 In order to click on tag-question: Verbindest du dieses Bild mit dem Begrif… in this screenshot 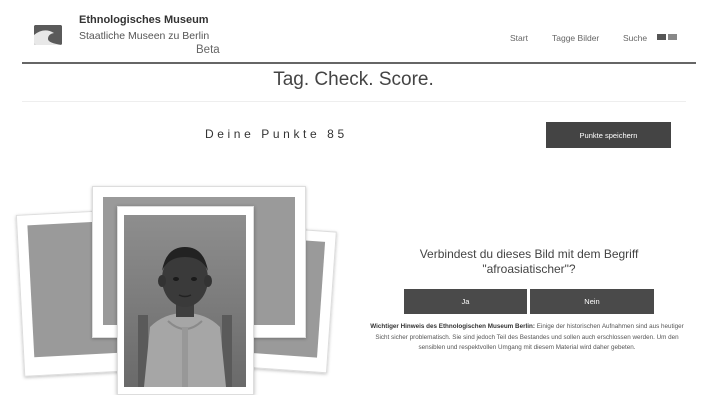, I will do `click(529, 261)`.